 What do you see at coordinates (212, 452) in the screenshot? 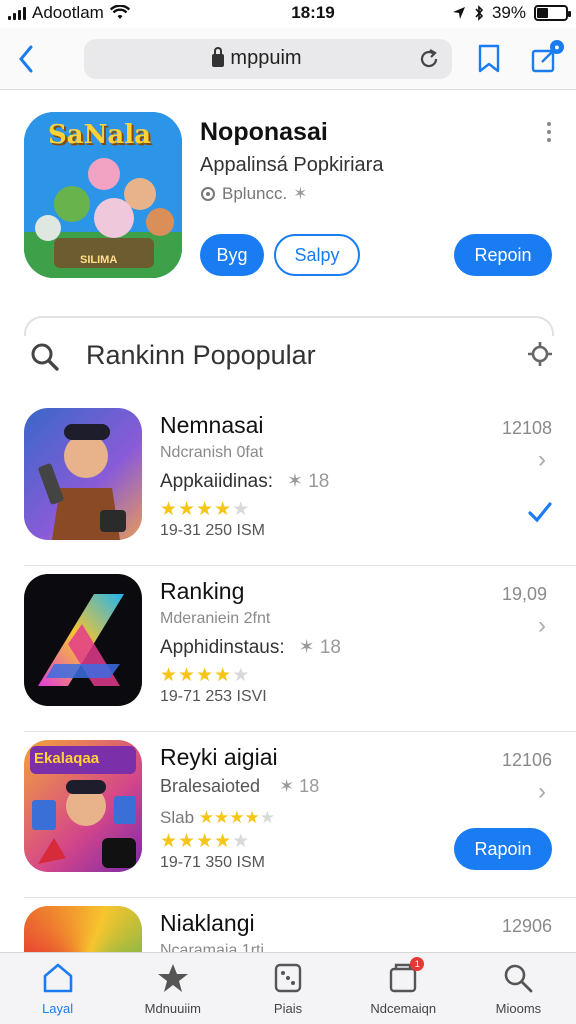
I see `app-developer: Ndcranish 0fat` at bounding box center [212, 452].